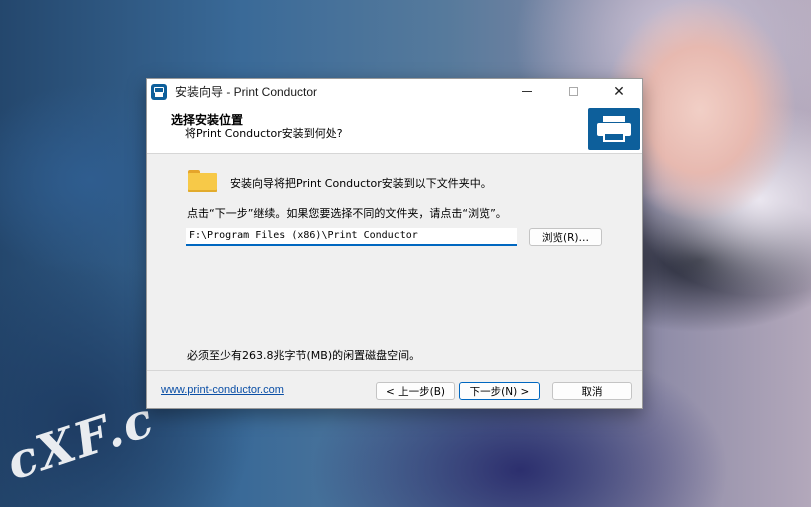  I want to click on maximize-icon, so click(573, 91).